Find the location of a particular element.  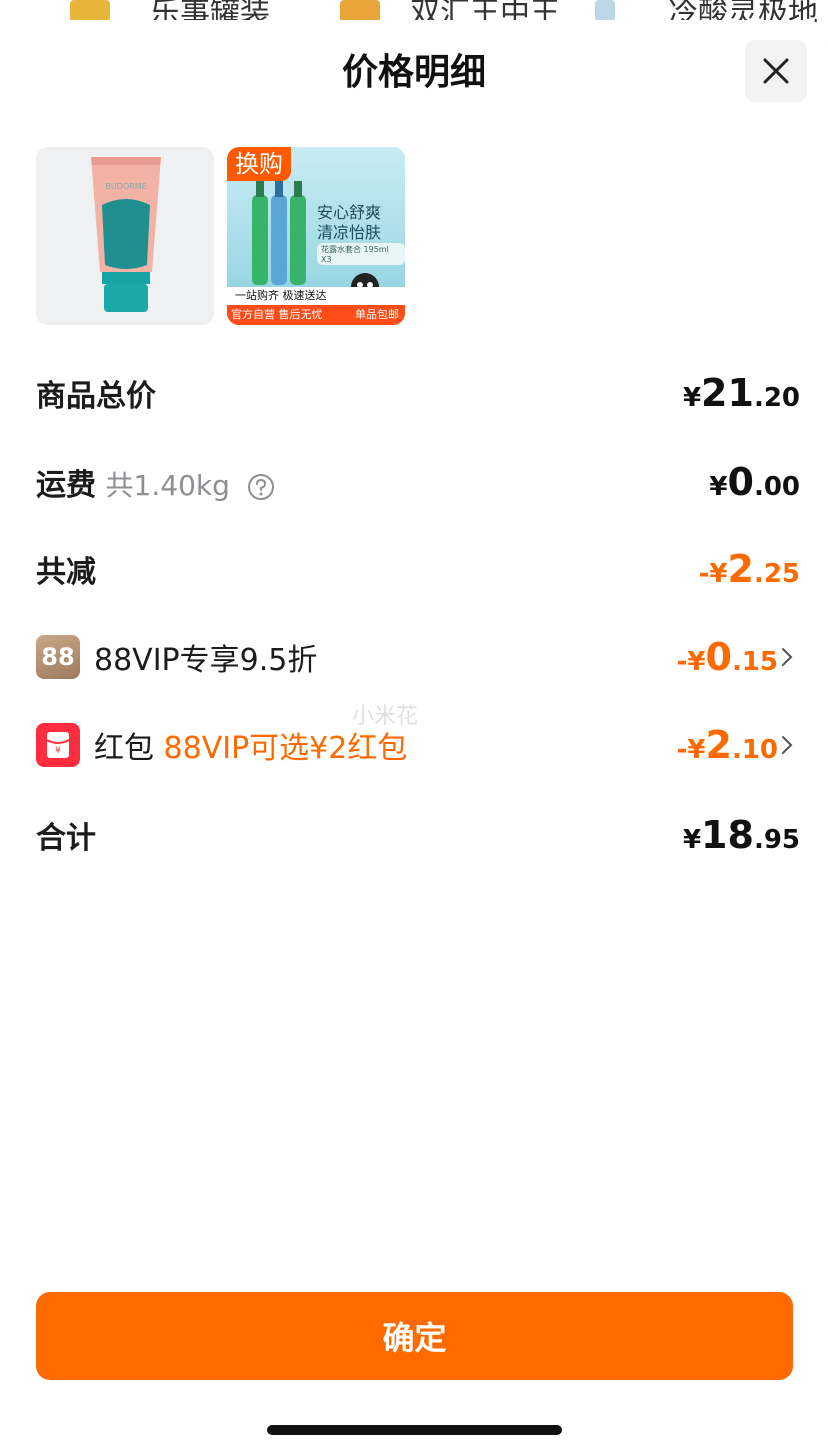

discount-total-amount: -¥2.25 is located at coordinates (749, 569).